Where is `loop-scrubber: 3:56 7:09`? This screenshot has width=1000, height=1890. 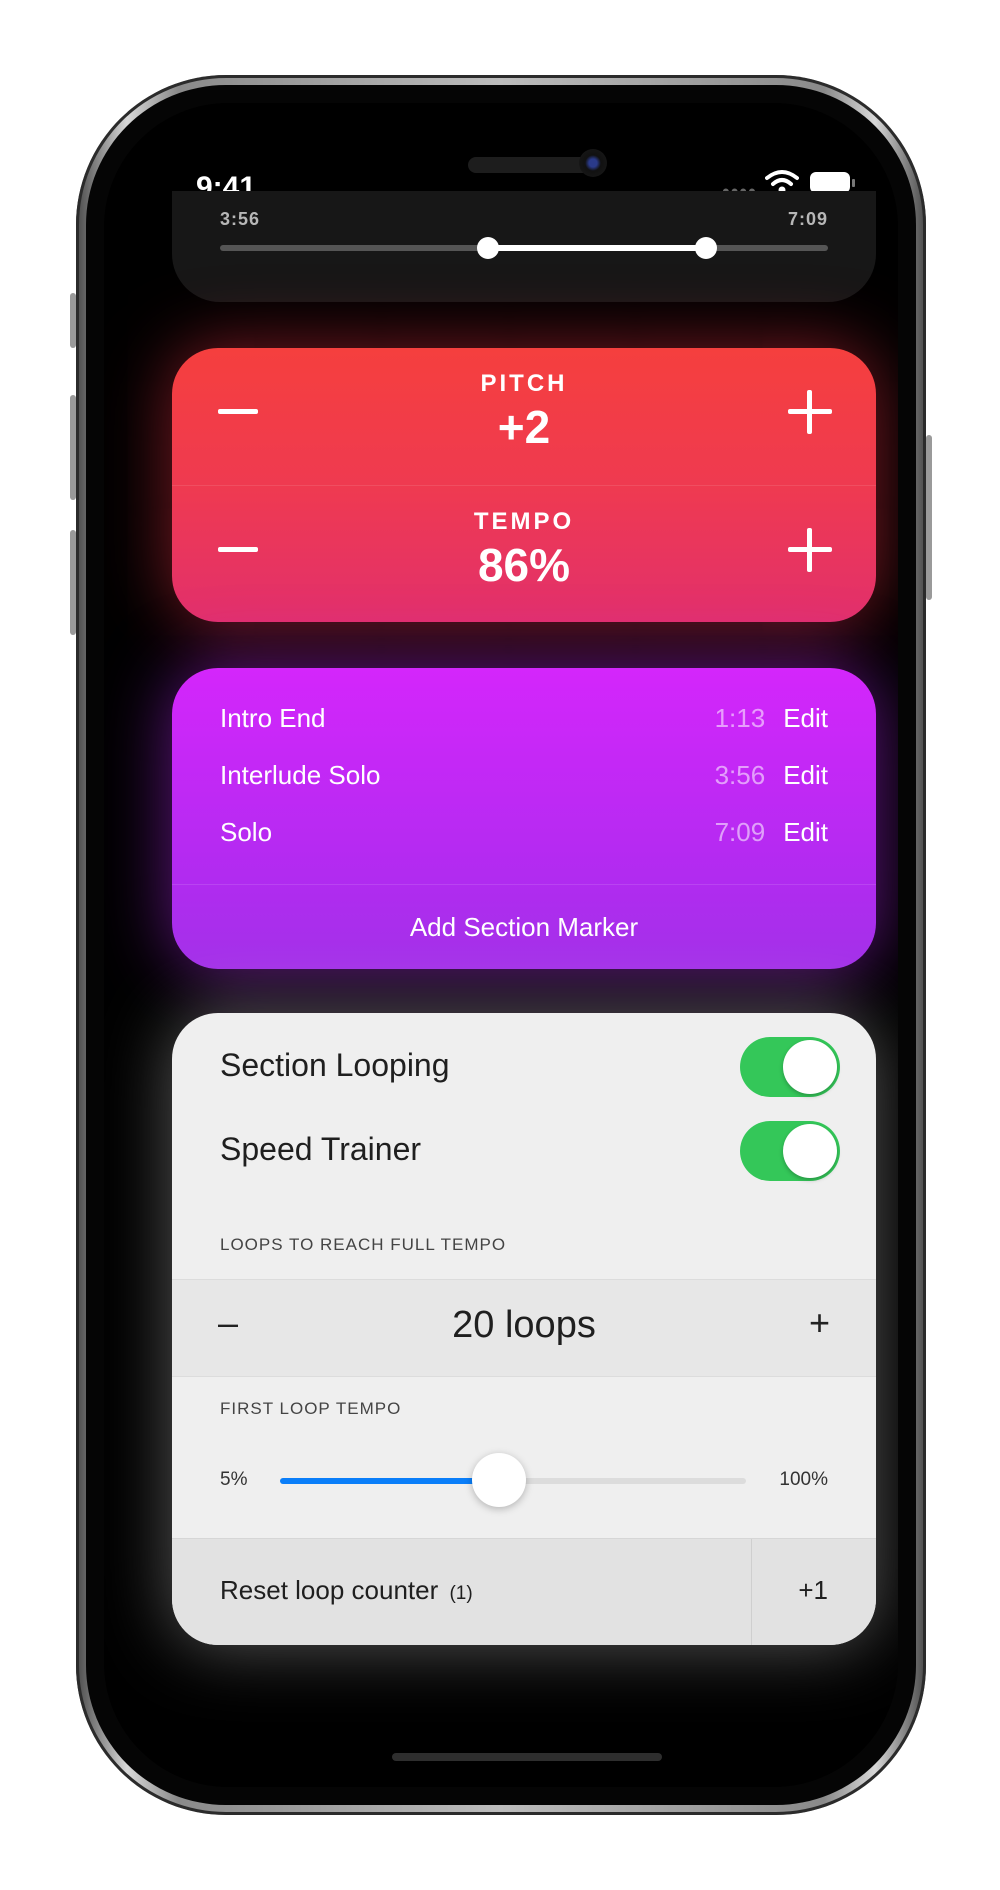 loop-scrubber: 3:56 7:09 is located at coordinates (524, 246).